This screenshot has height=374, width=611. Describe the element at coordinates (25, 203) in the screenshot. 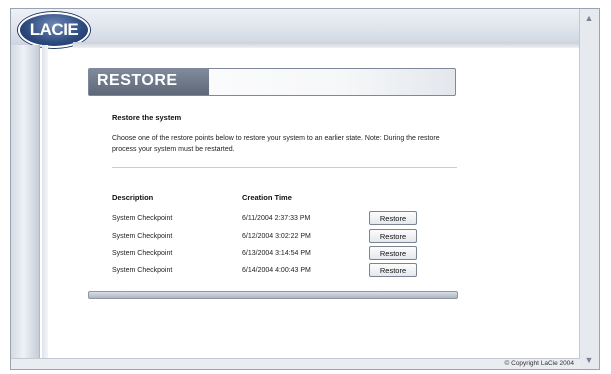

I see `left-sidebar-stripe` at that location.